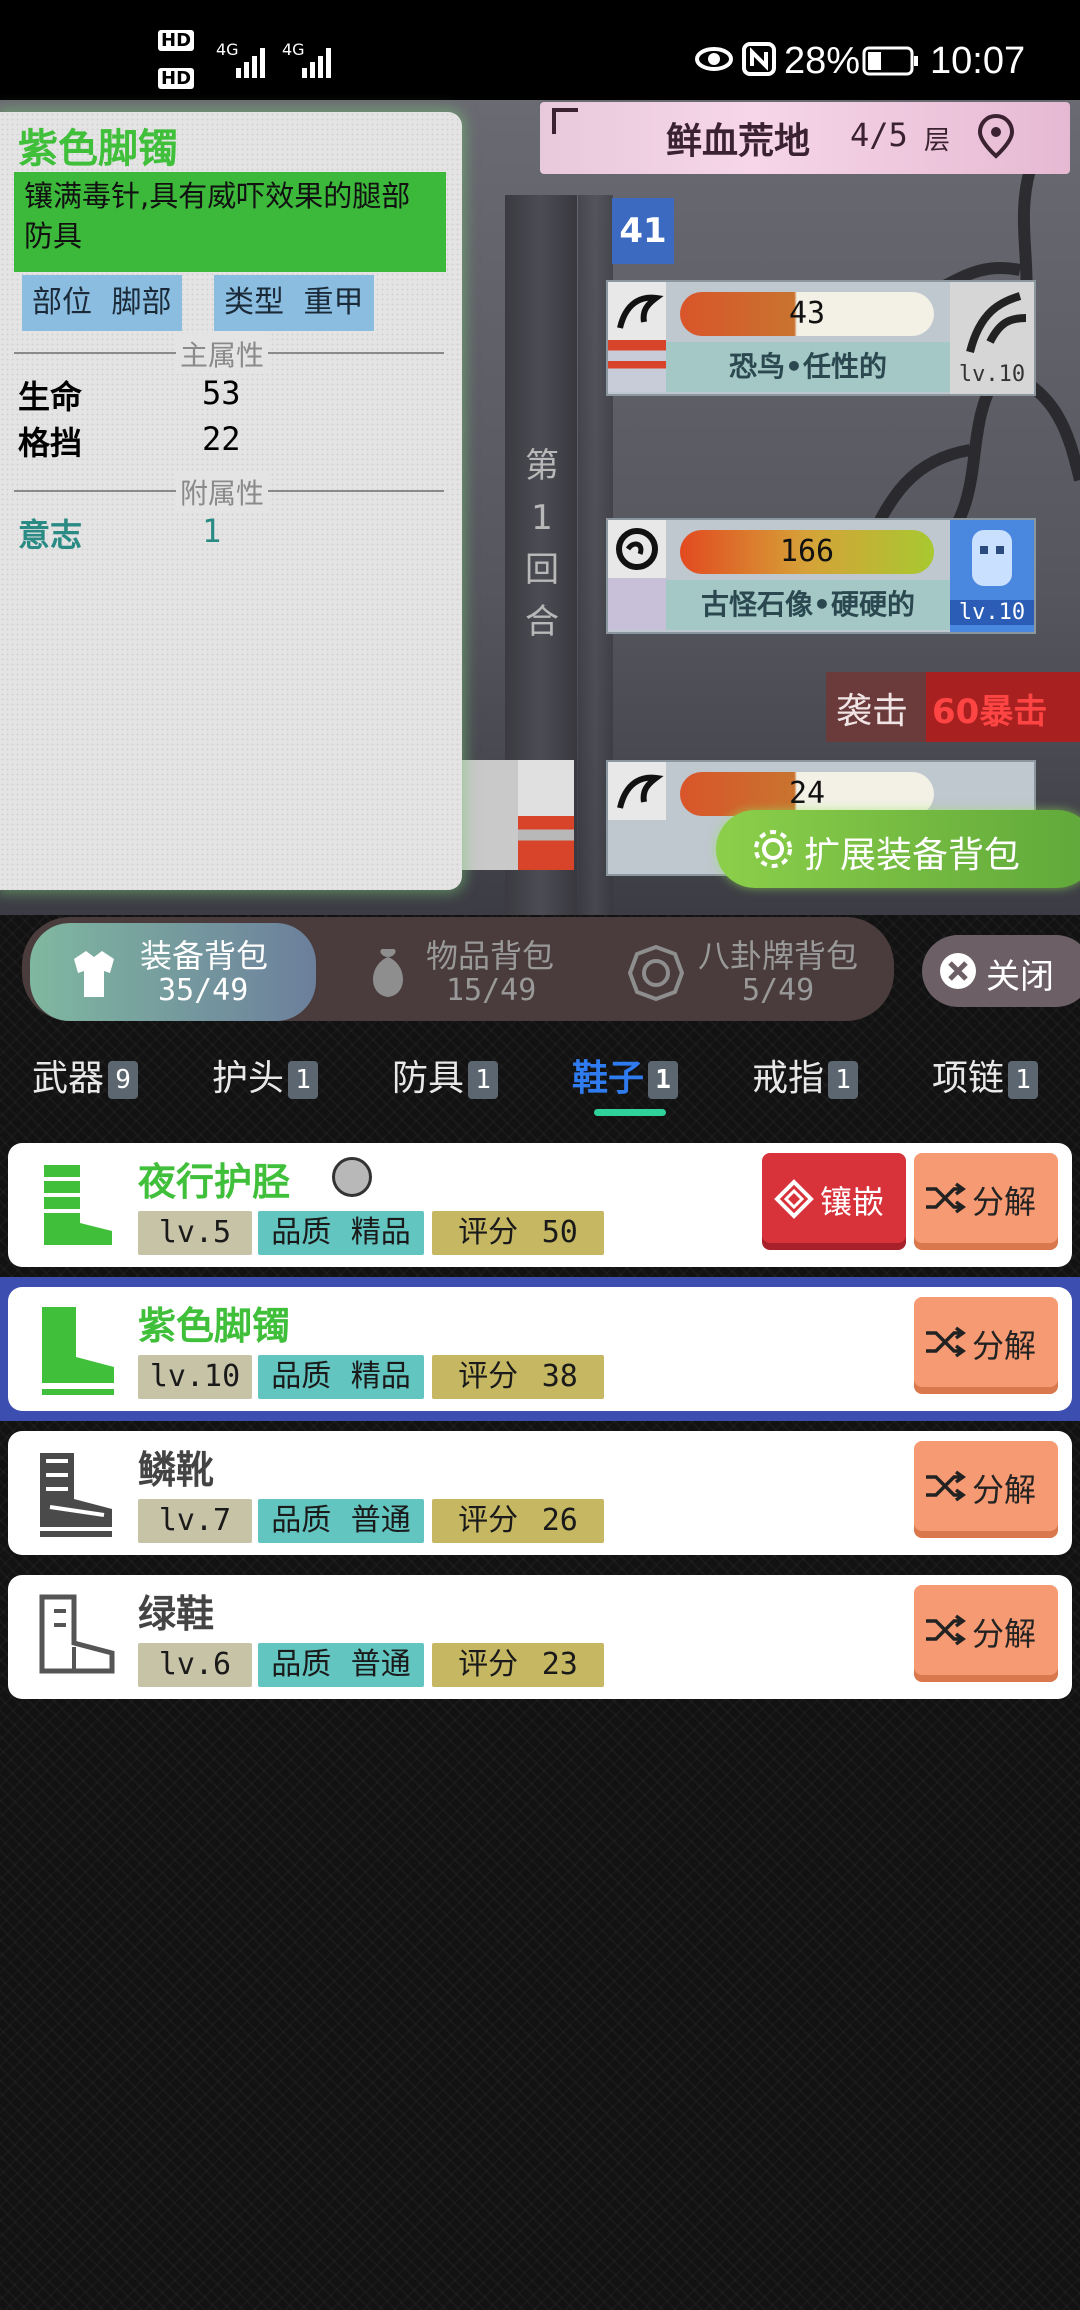 This screenshot has width=1080, height=2310. I want to click on item-quality: 品质 精品, so click(341, 1233).